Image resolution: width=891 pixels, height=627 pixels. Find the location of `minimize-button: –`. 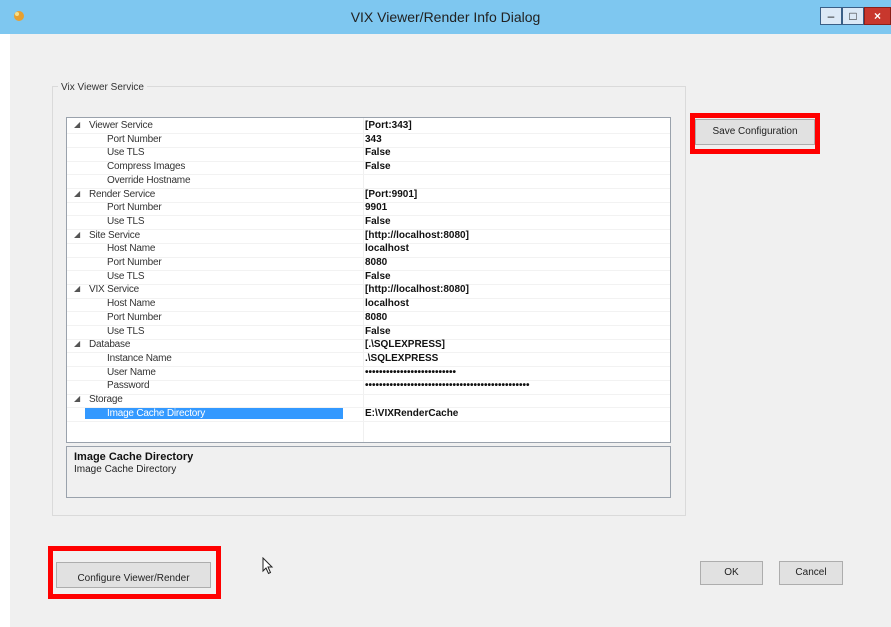

minimize-button: – is located at coordinates (831, 16).